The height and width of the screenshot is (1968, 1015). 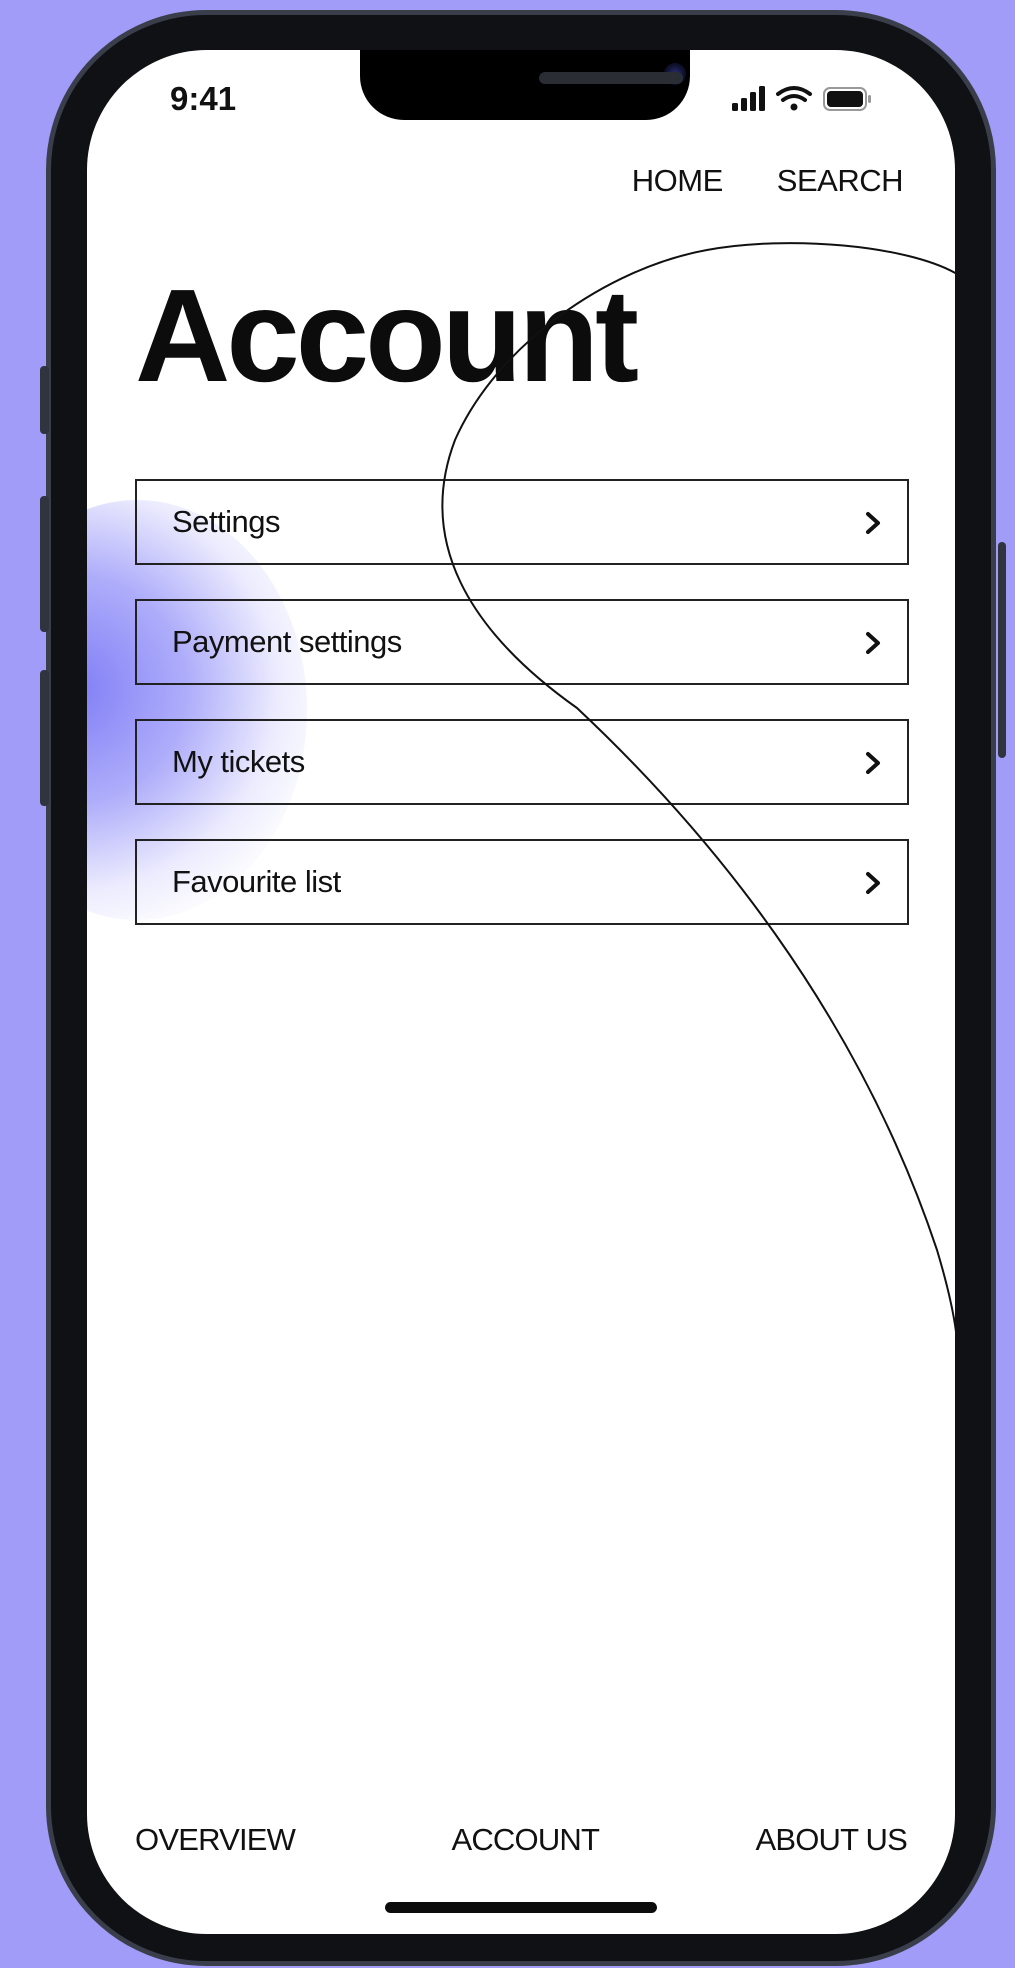 I want to click on nav-overview-link: OVERVIEW, so click(x=215, y=1840).